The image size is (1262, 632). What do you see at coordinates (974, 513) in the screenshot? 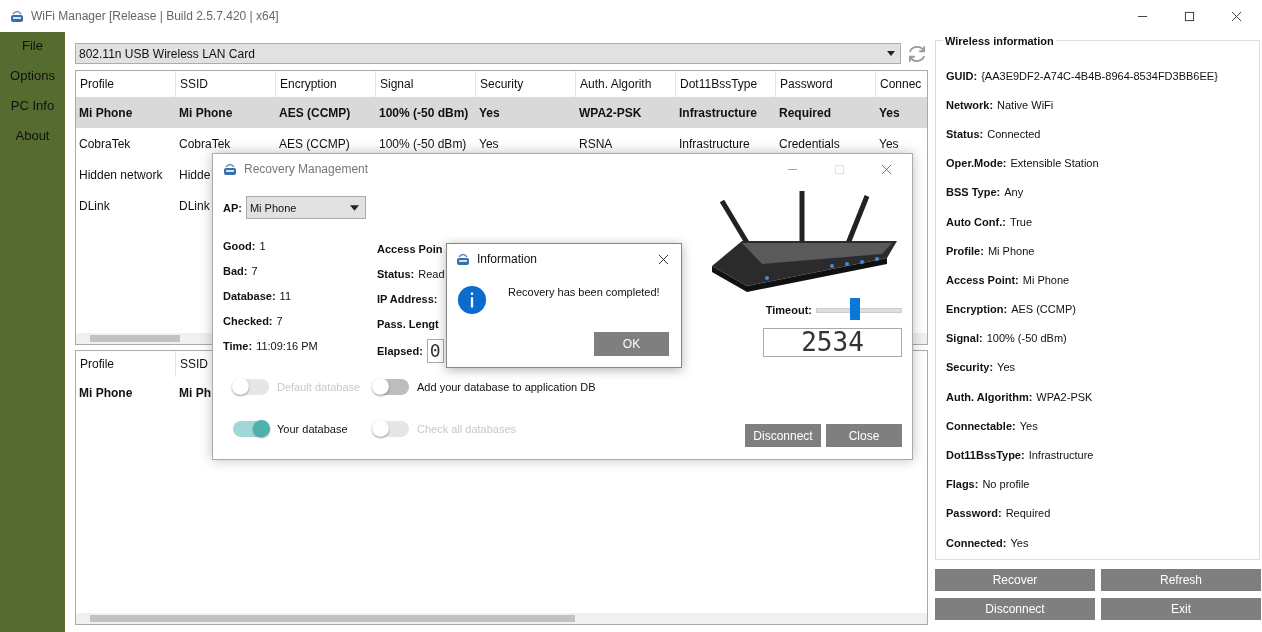
I see `field-label: Password:` at bounding box center [974, 513].